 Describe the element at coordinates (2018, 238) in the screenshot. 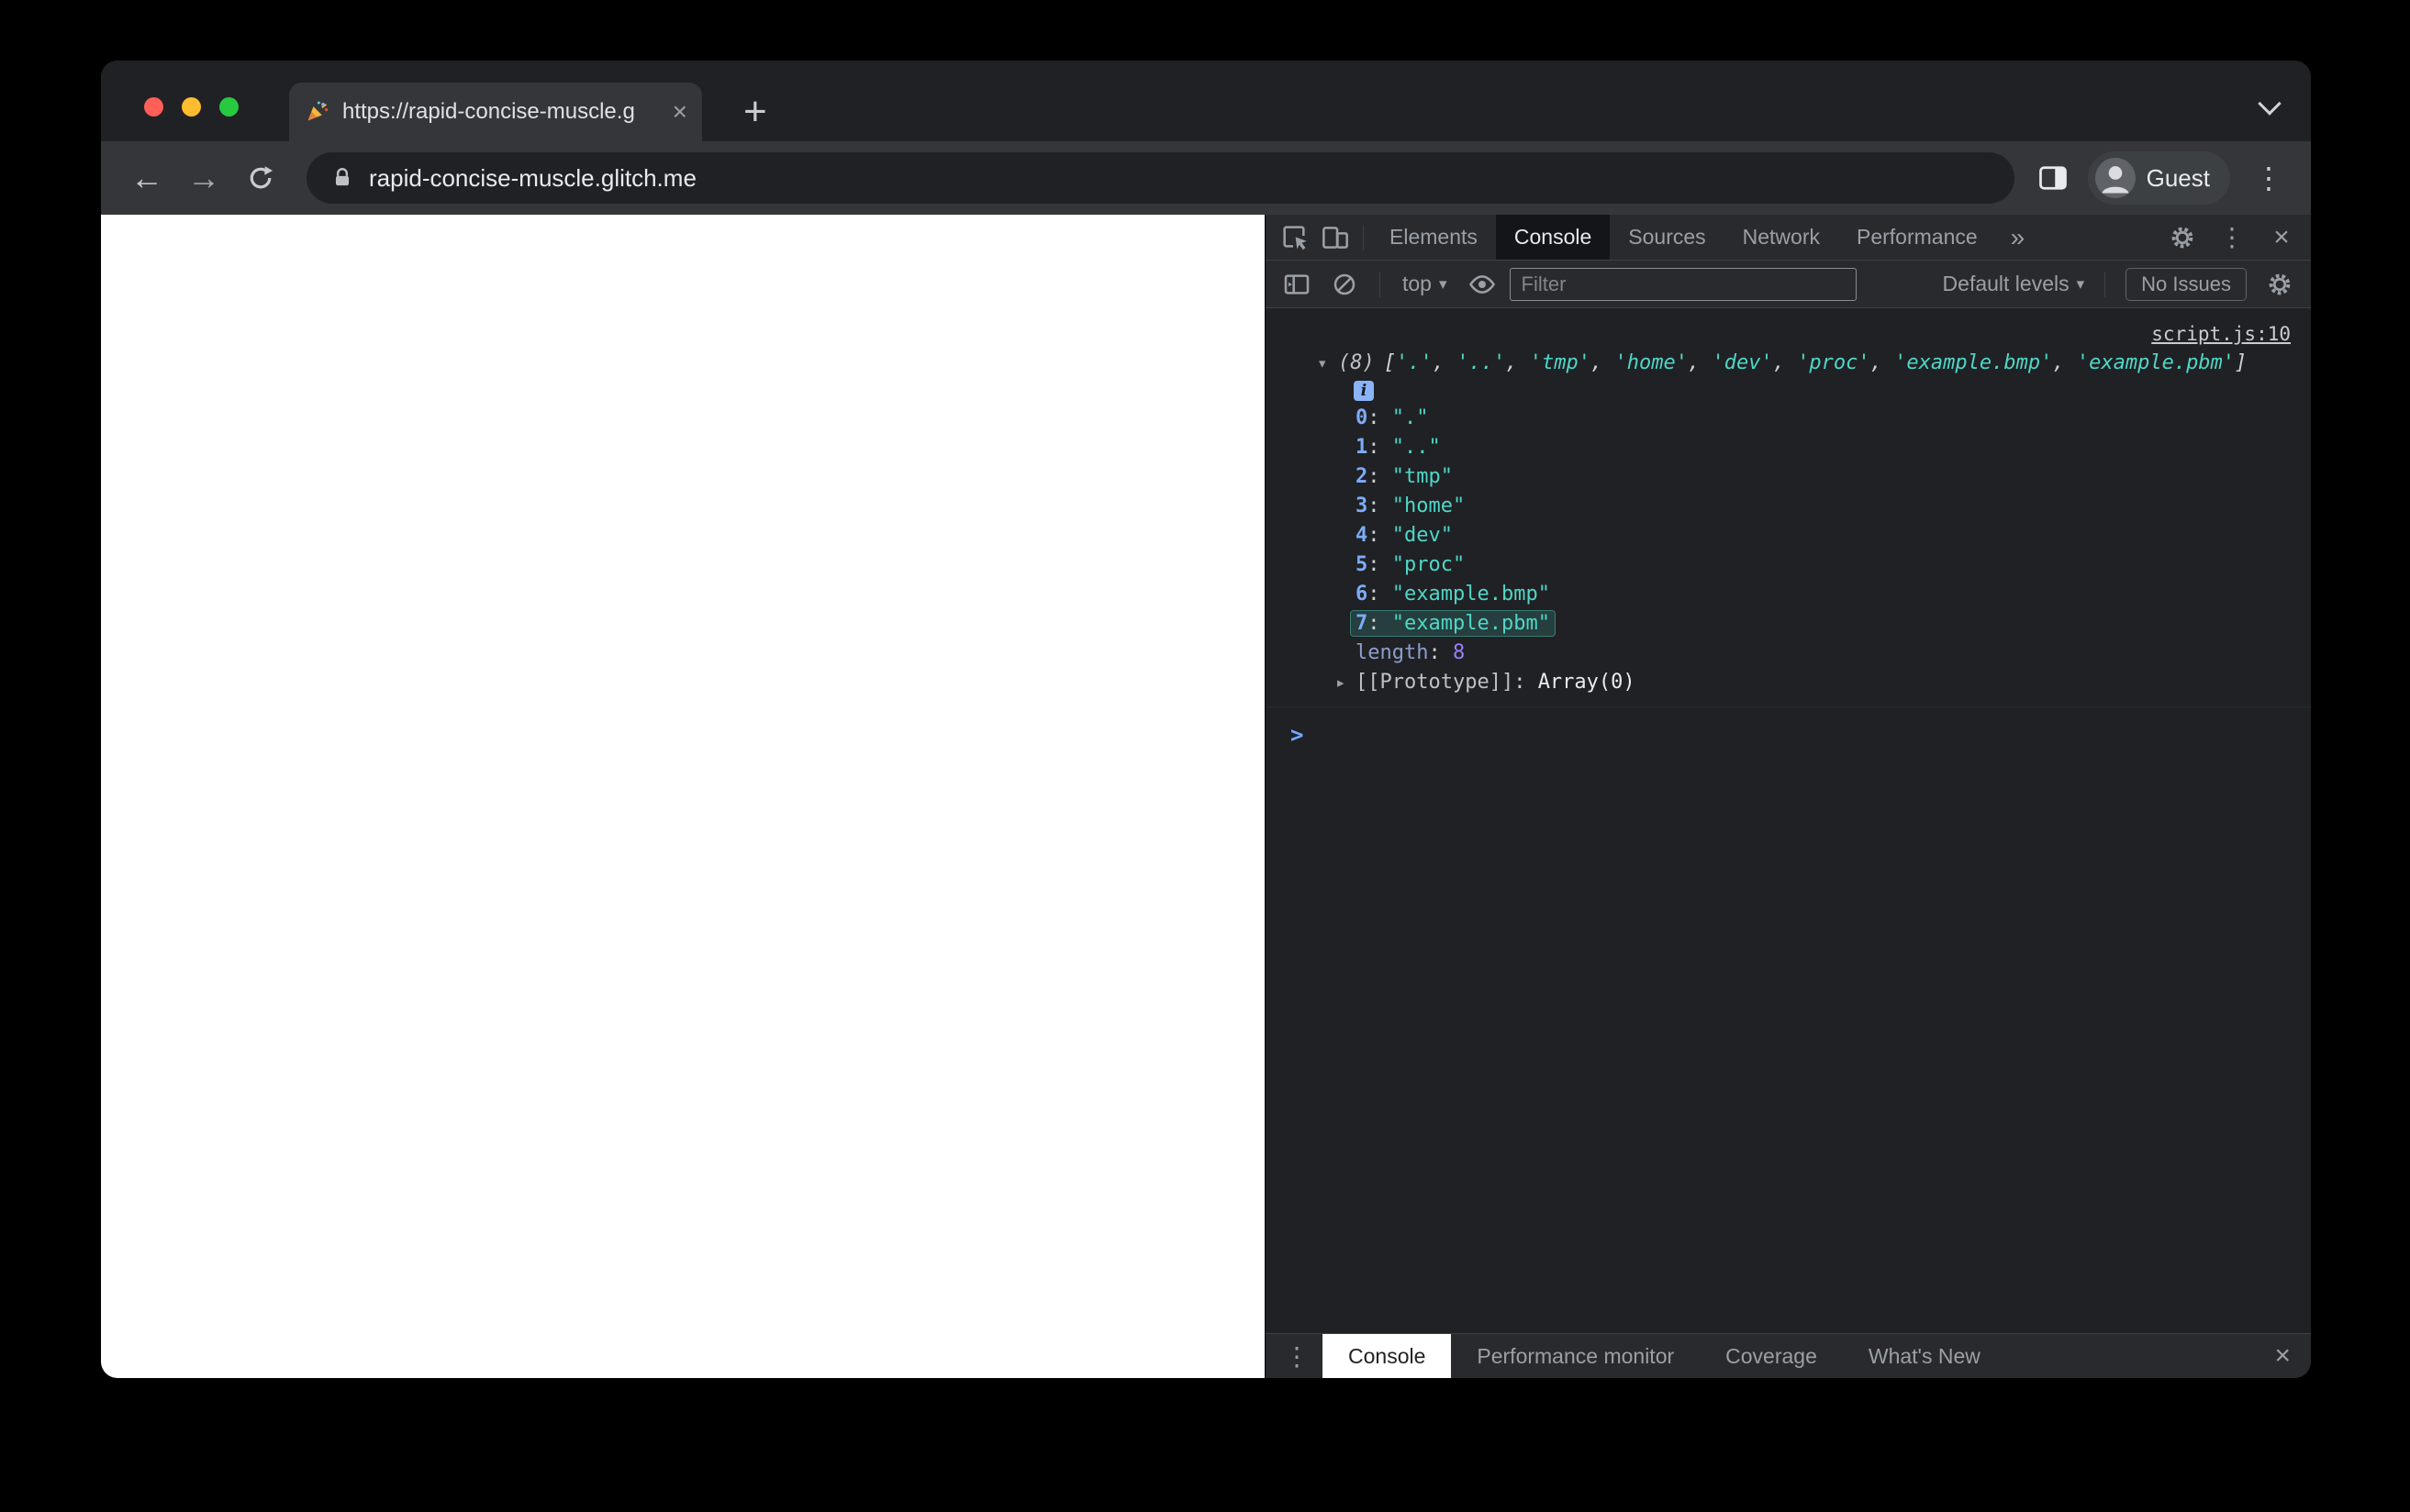

I see `more-panels-button: »` at that location.